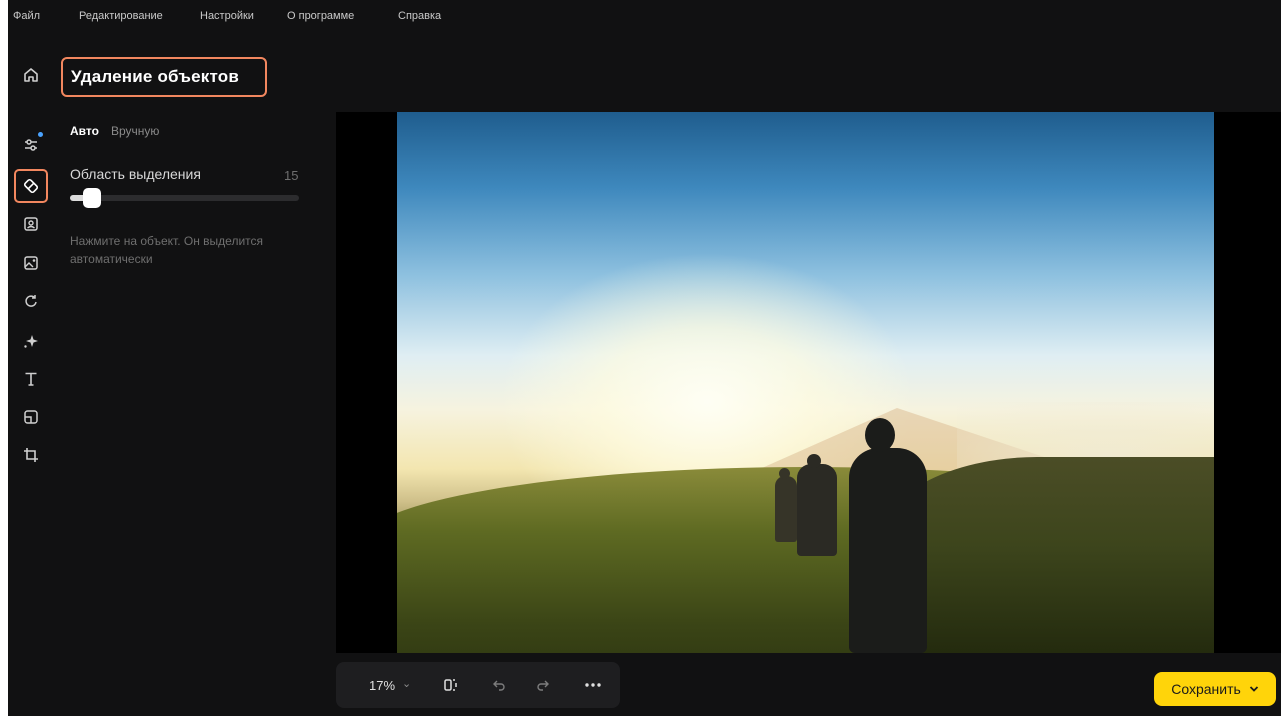  I want to click on person-middle, so click(817, 510).